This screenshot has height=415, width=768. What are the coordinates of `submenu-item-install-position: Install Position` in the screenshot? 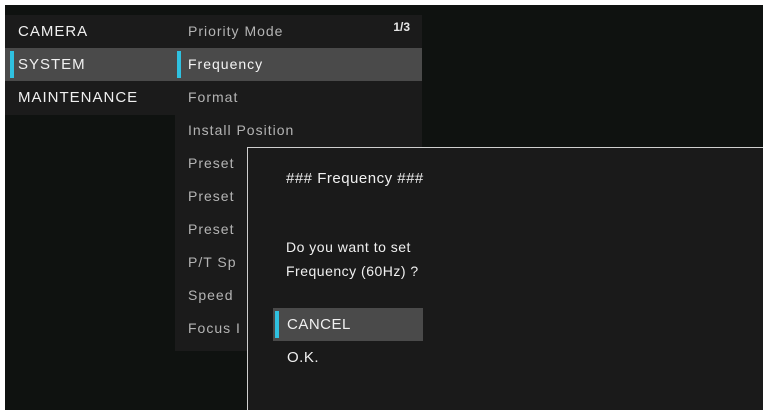 It's located at (298, 130).